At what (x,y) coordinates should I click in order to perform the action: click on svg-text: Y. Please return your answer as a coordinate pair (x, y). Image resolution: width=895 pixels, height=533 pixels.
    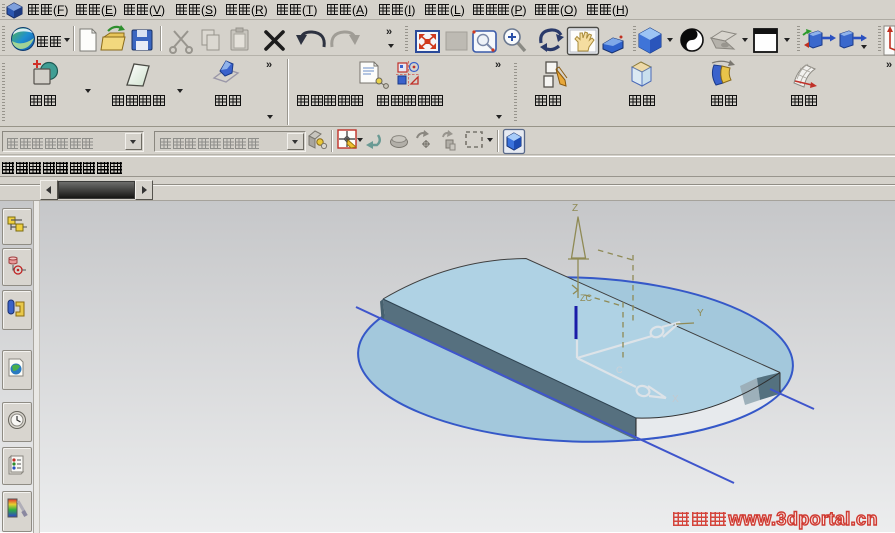
    Looking at the image, I should click on (700, 313).